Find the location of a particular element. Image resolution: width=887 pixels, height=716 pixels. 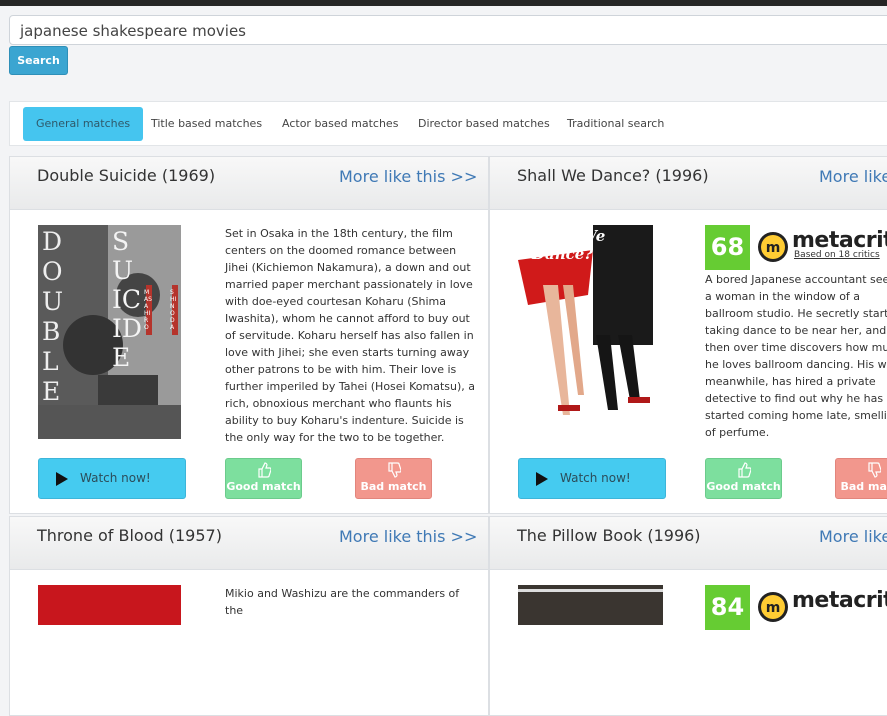

card-header: Shall We Dance? (1996) More like this >> is located at coordinates (688, 183).